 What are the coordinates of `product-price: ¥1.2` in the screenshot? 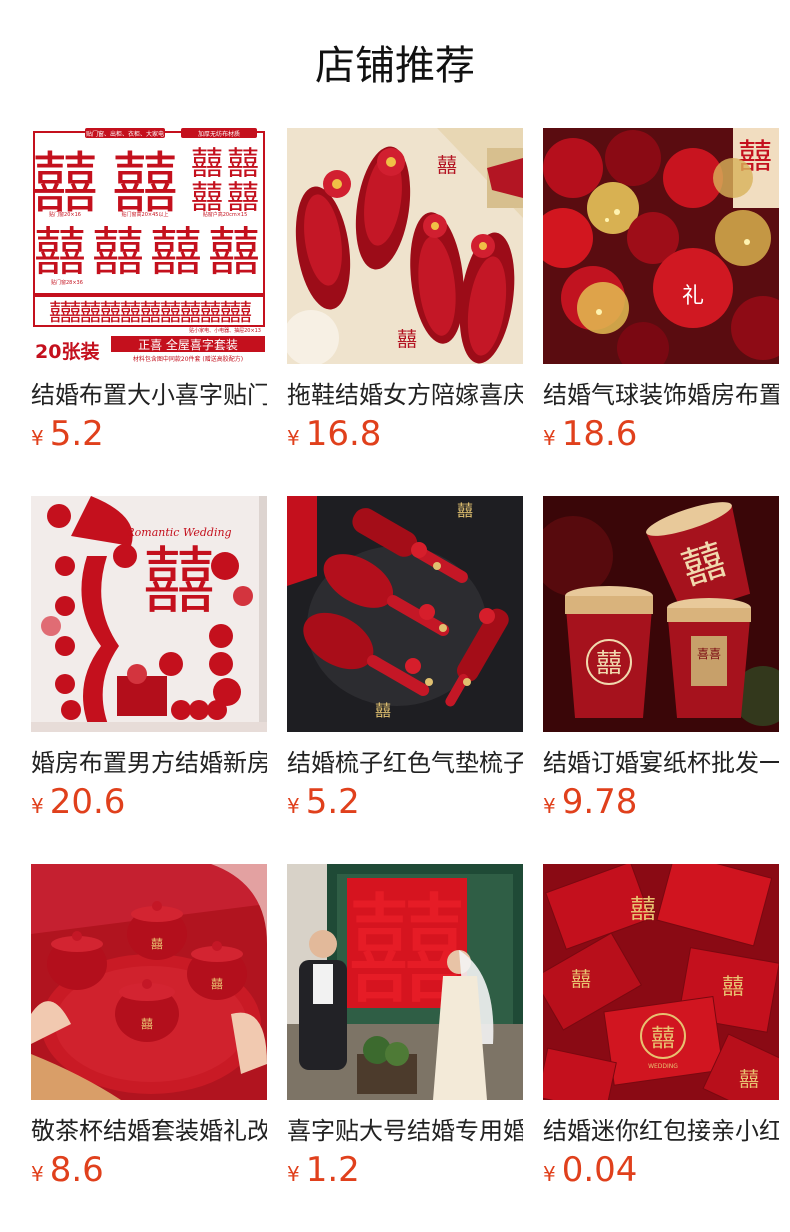 It's located at (405, 1173).